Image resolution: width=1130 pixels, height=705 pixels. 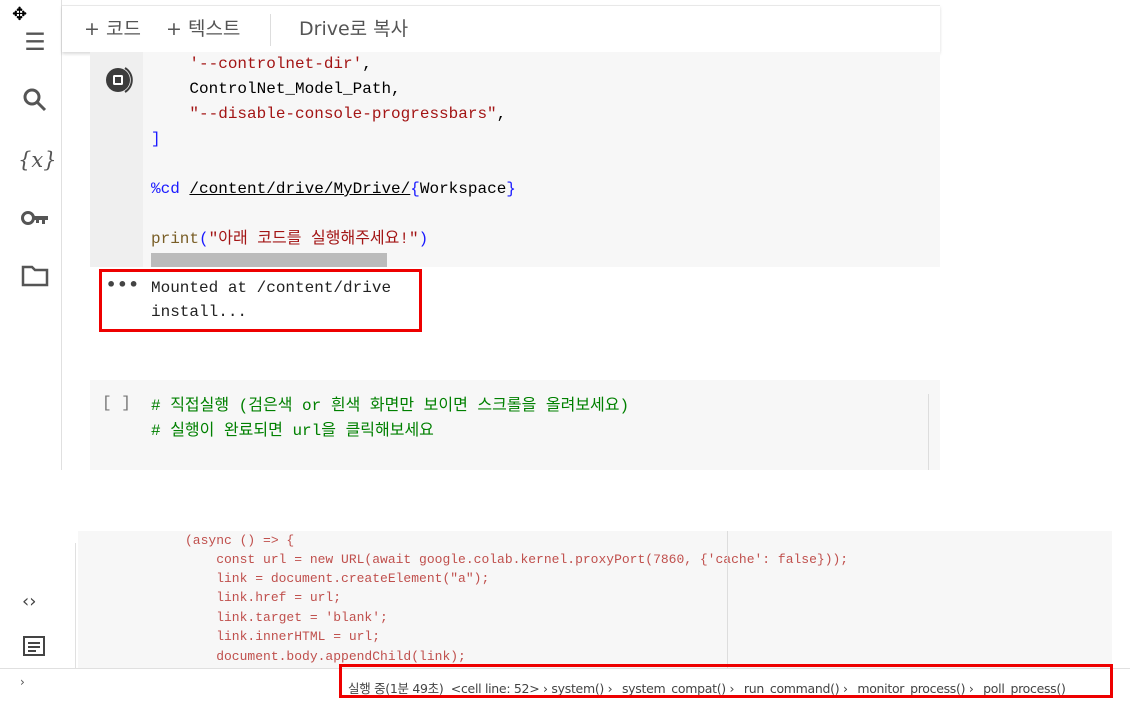 I want to click on code-line: "--disable-console-progressbars",, so click(x=348, y=114).